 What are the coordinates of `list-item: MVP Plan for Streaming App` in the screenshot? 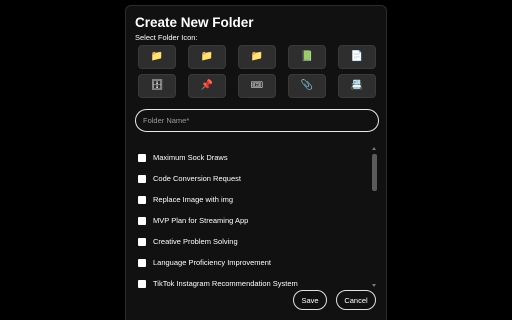 It's located at (253, 220).